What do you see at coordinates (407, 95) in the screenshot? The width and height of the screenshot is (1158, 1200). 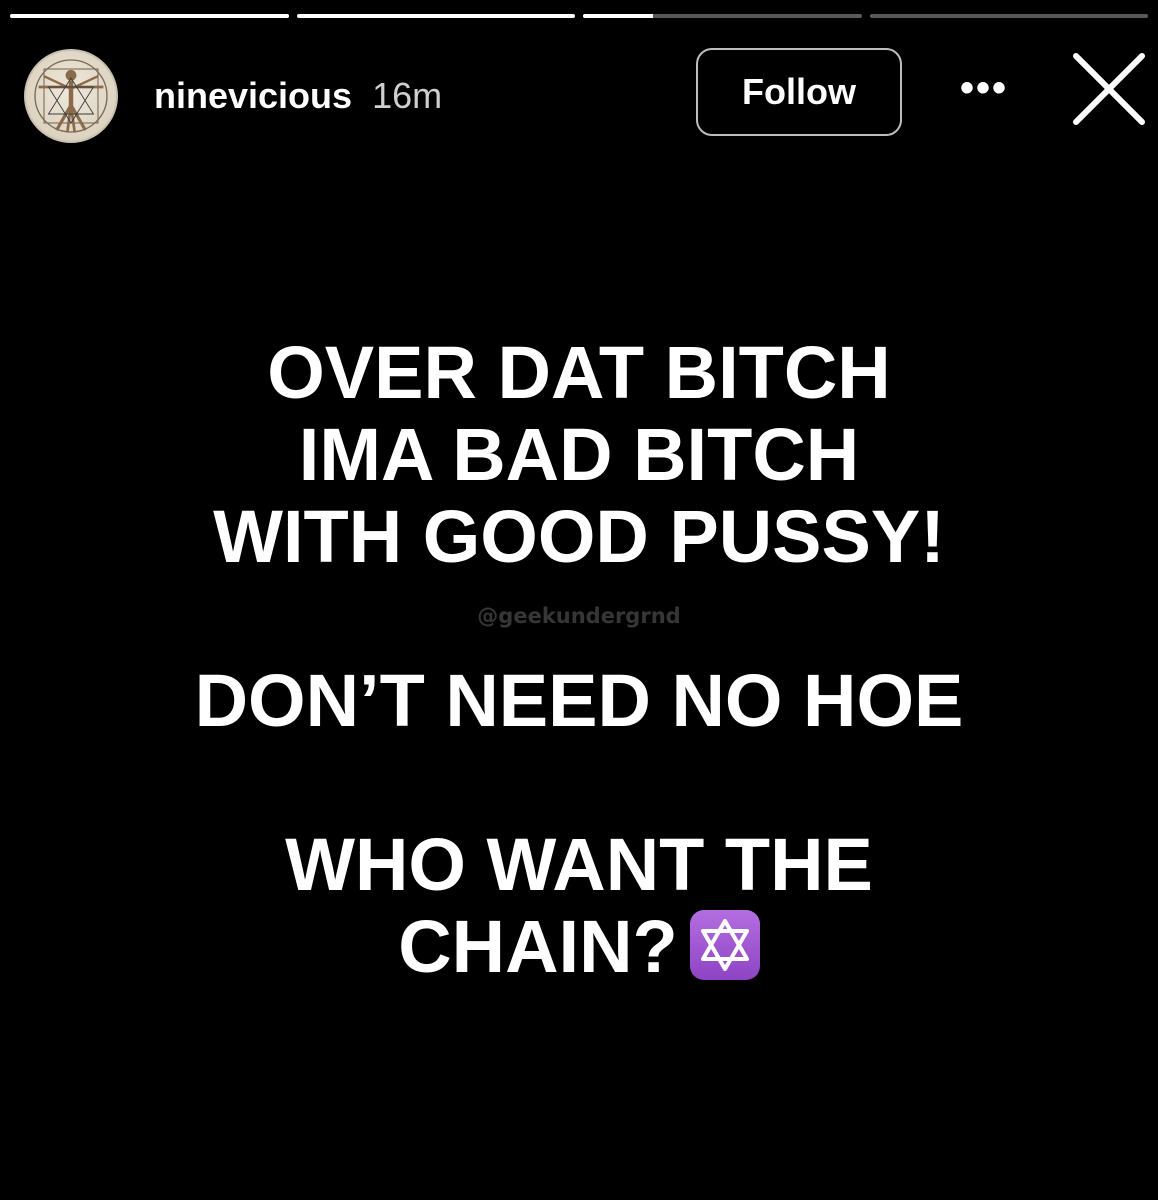 I see `post-time: 16m` at bounding box center [407, 95].